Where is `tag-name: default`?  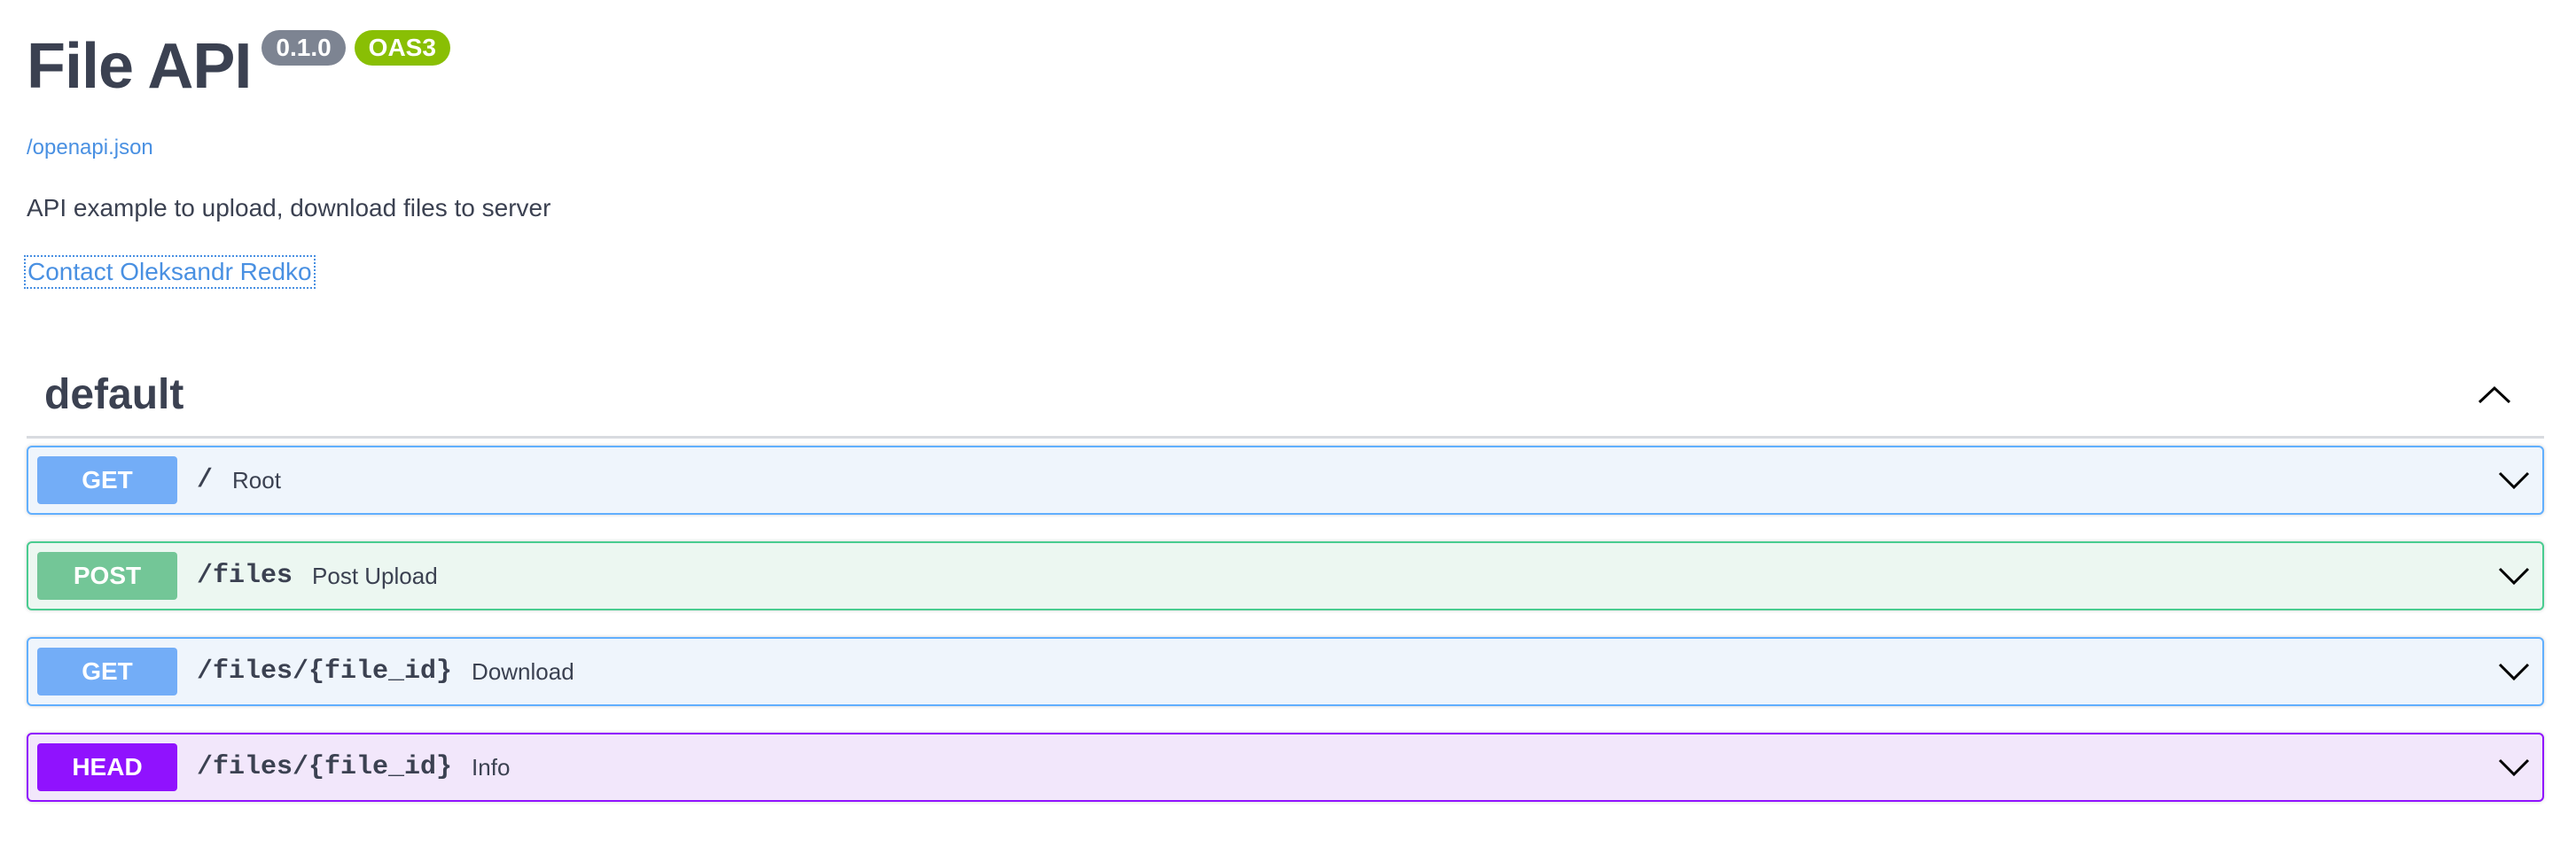
tag-name: default is located at coordinates (114, 394).